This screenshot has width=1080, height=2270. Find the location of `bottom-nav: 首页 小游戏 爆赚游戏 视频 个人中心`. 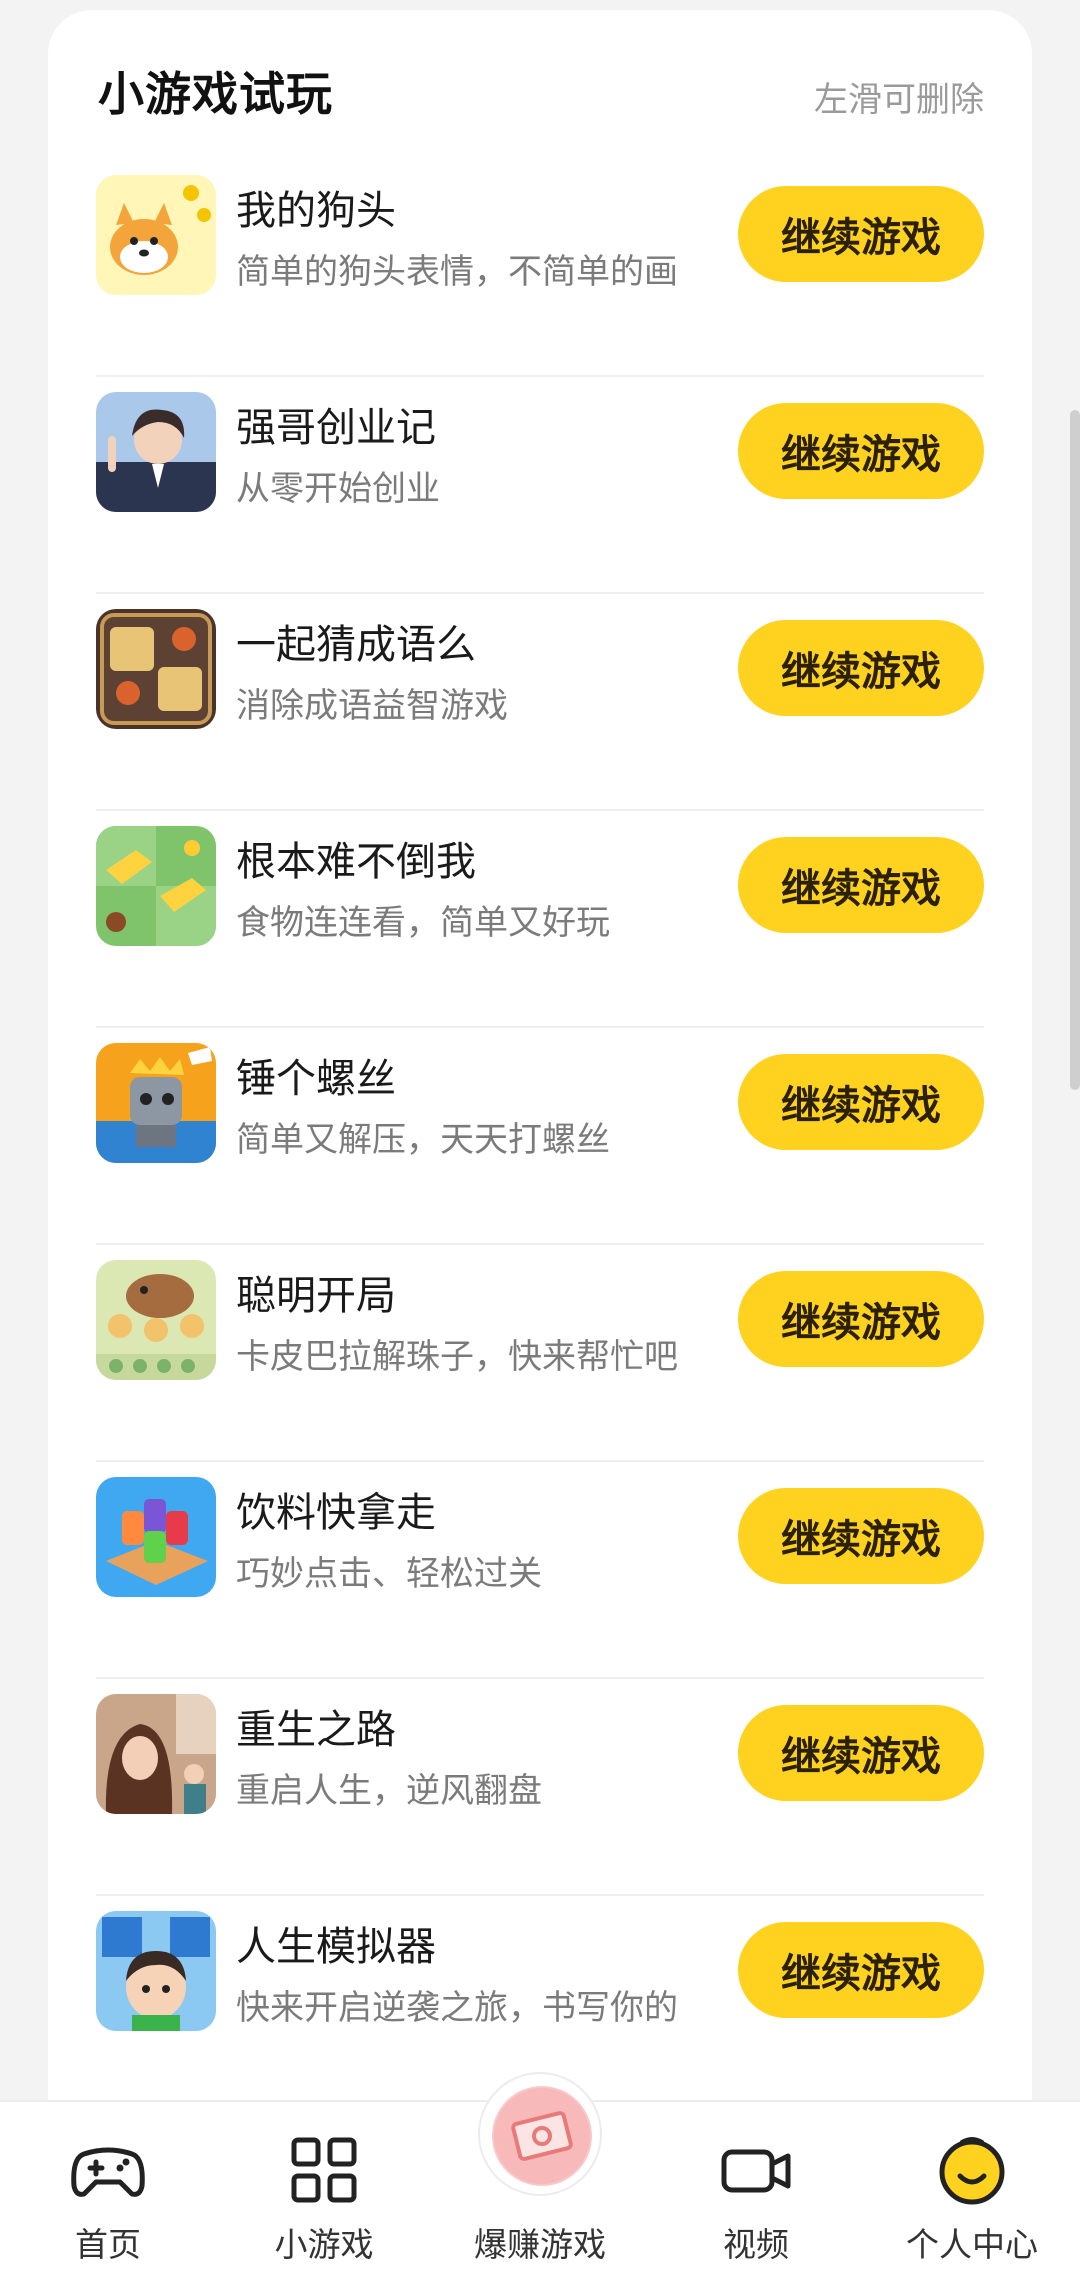

bottom-nav: 首页 小游戏 爆赚游戏 视频 个人中心 is located at coordinates (540, 2171).